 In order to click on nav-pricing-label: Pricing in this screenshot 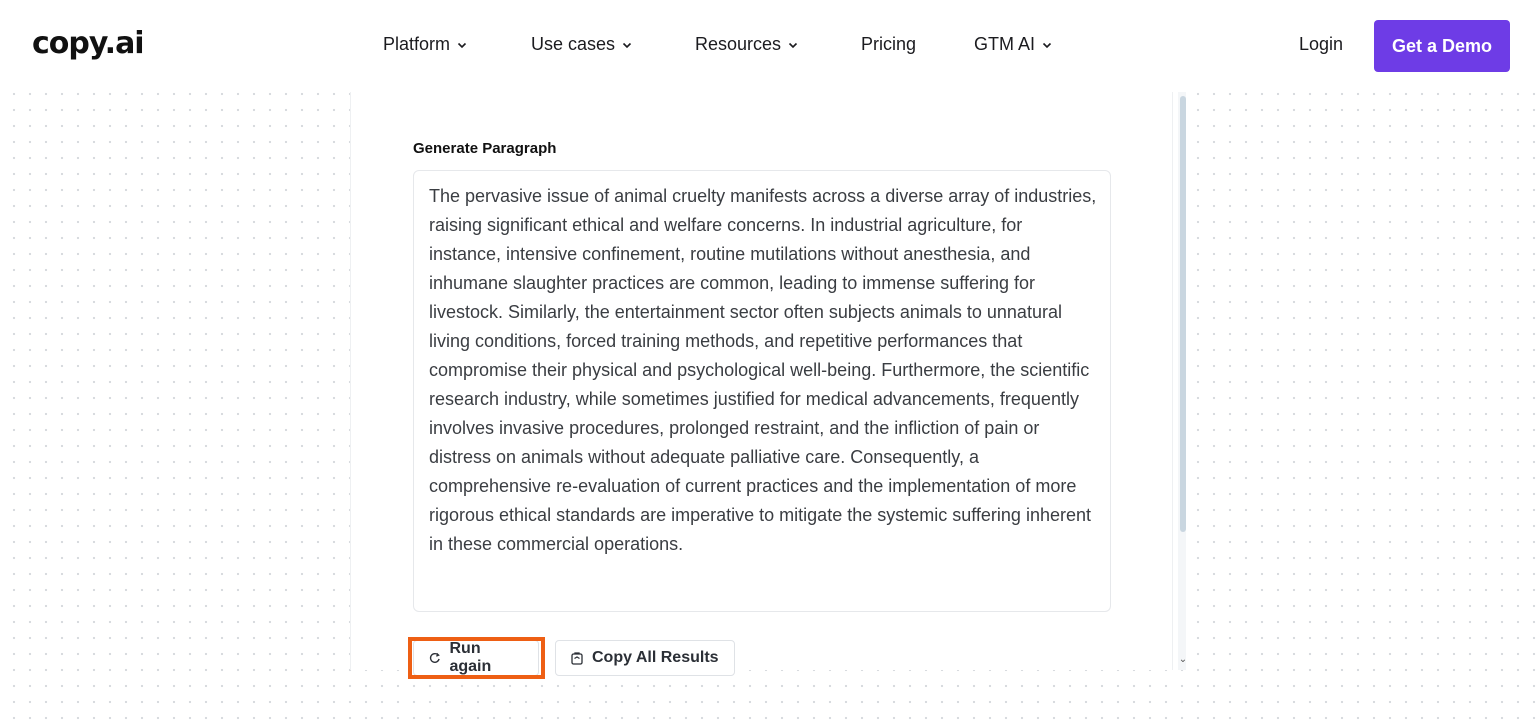, I will do `click(889, 44)`.